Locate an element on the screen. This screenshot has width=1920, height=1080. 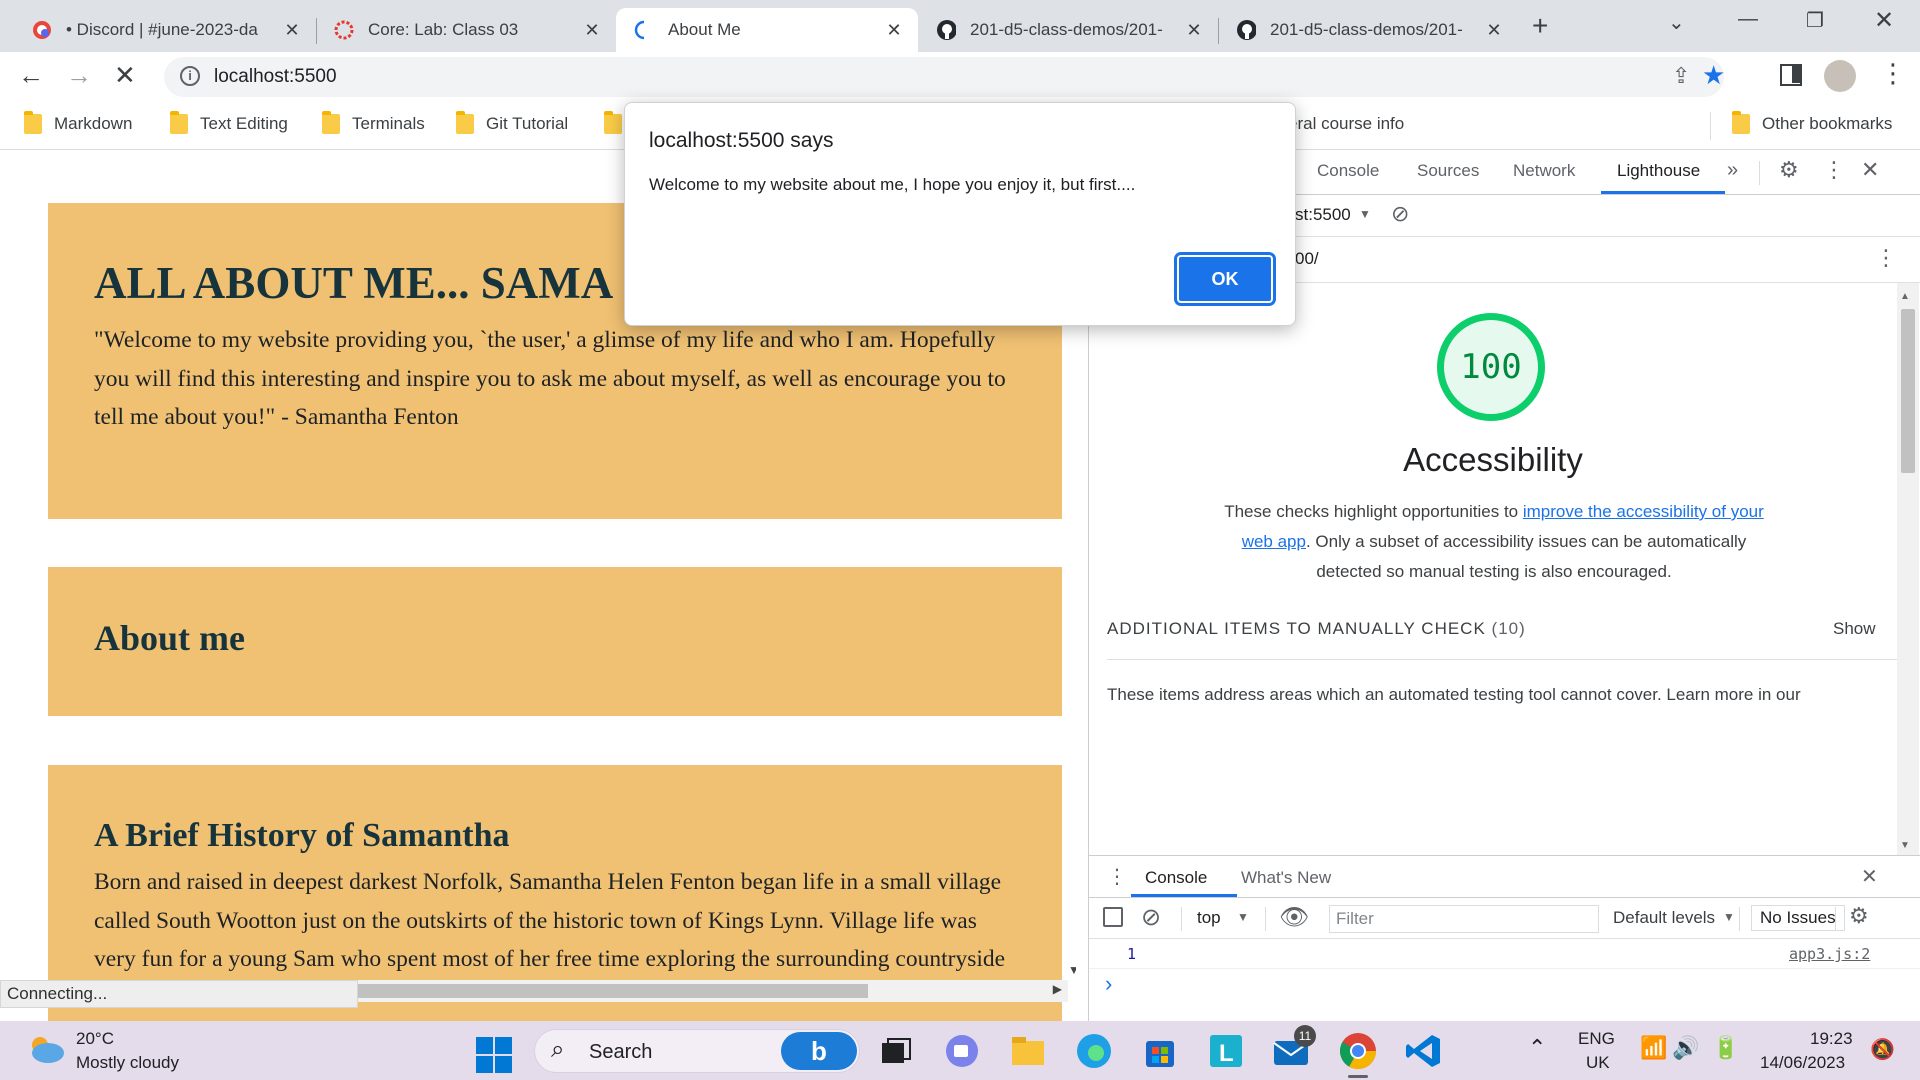
taskbar-search-box: ⌕ Search b is located at coordinates (697, 1051).